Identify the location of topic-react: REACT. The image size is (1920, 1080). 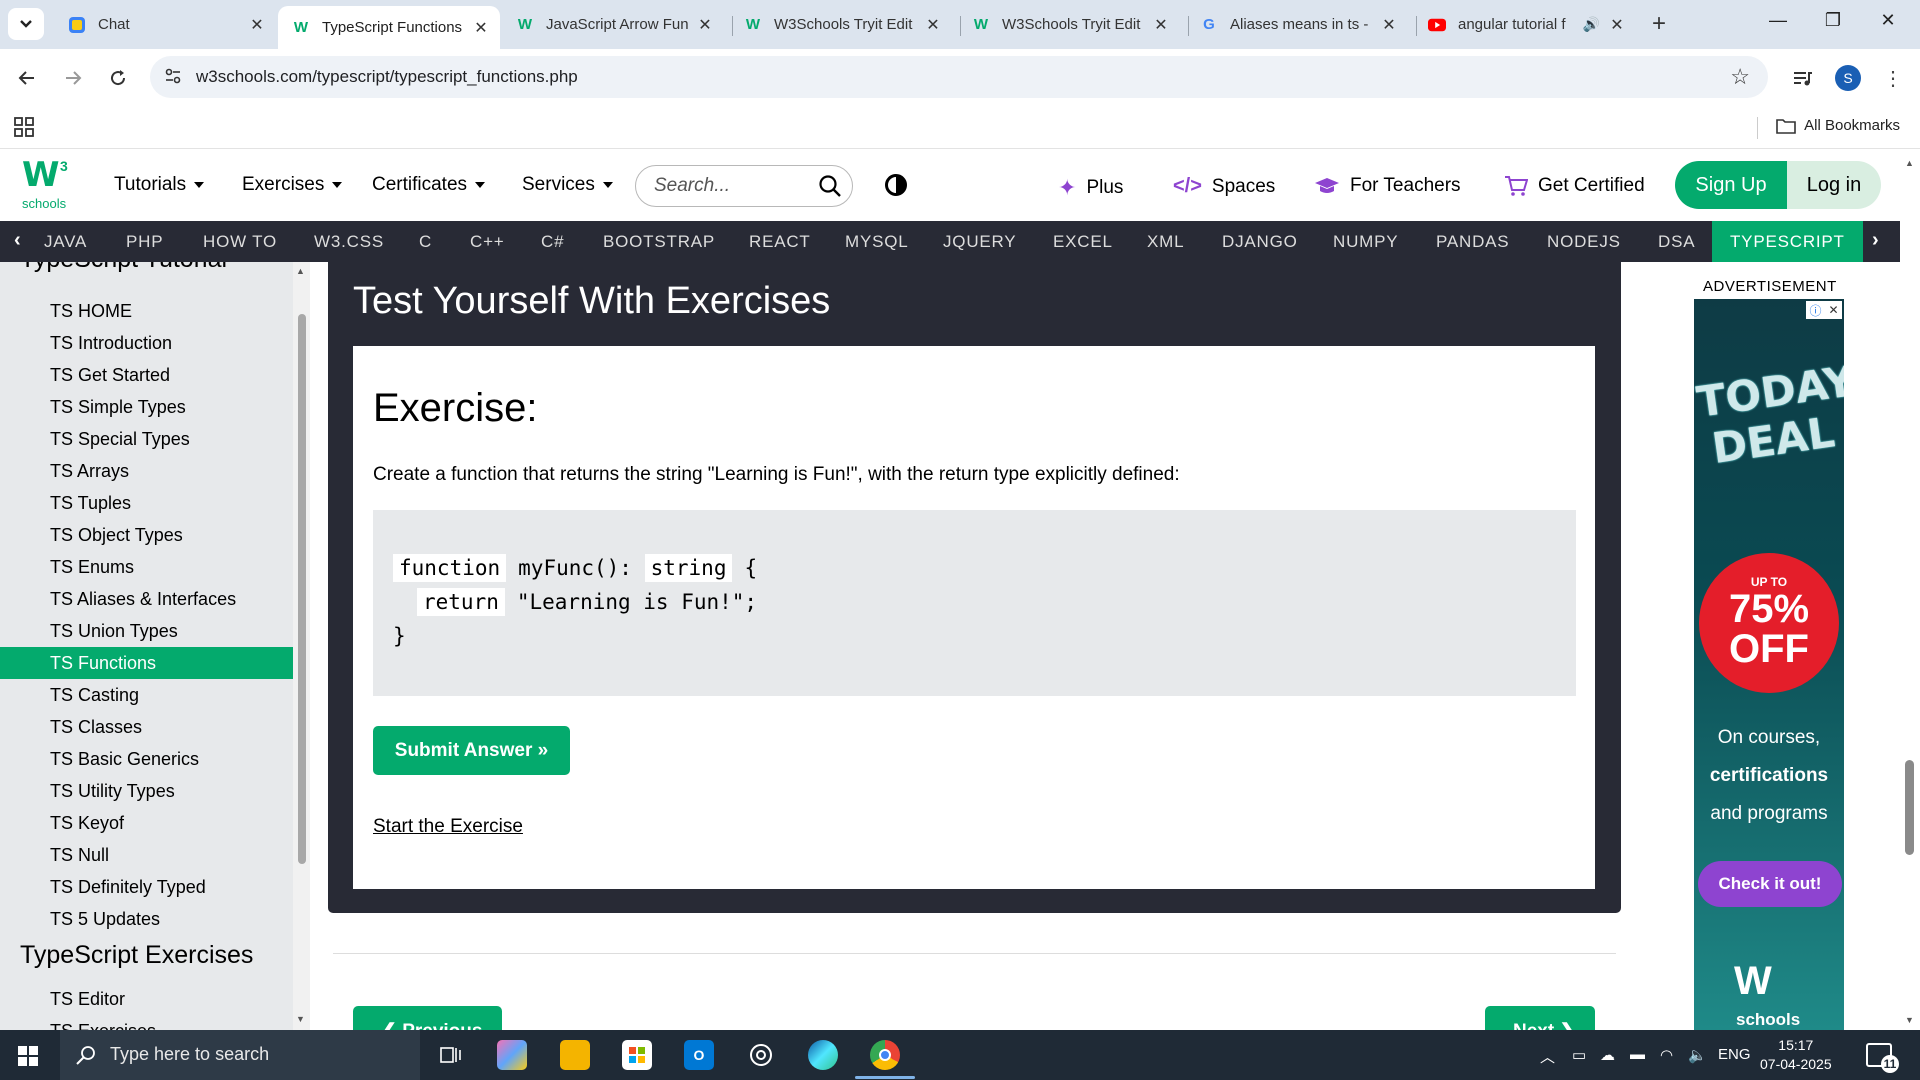
(780, 241).